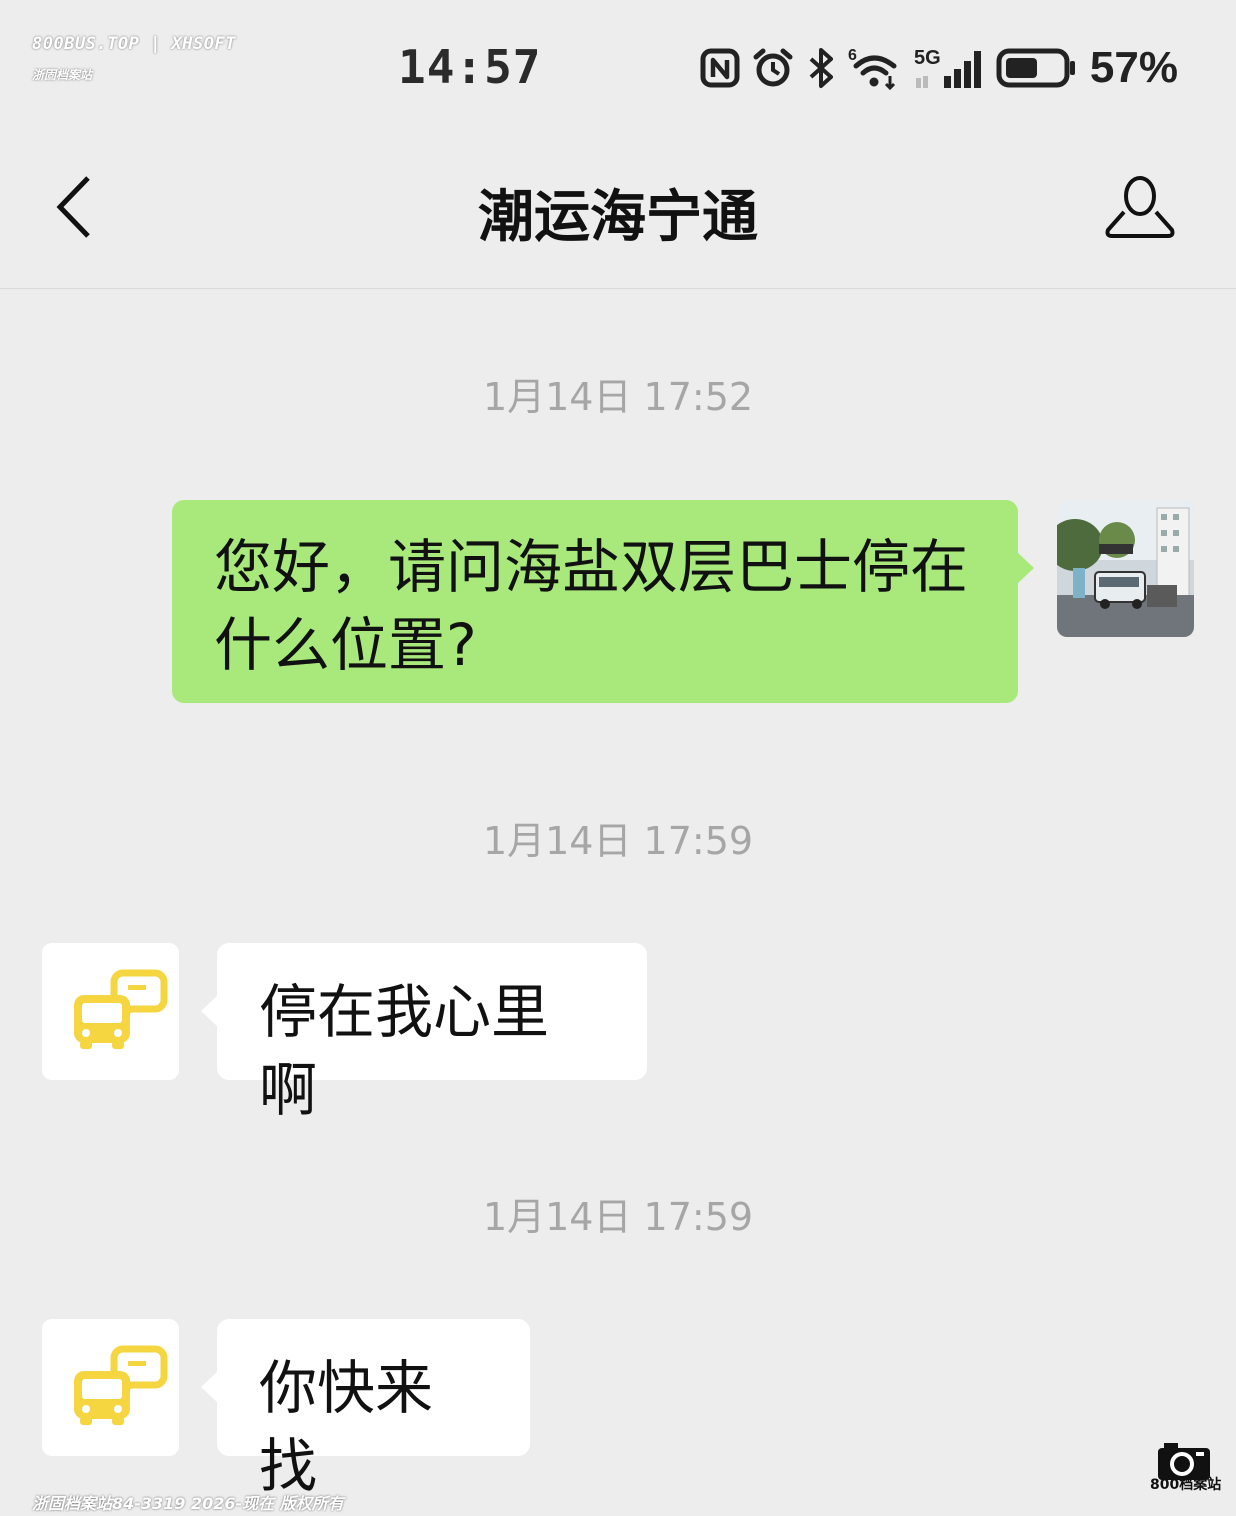 This screenshot has height=1516, width=1236. Describe the element at coordinates (134, 44) in the screenshot. I see `watermark-top: 800BUS.TOP | XHSOFT` at that location.